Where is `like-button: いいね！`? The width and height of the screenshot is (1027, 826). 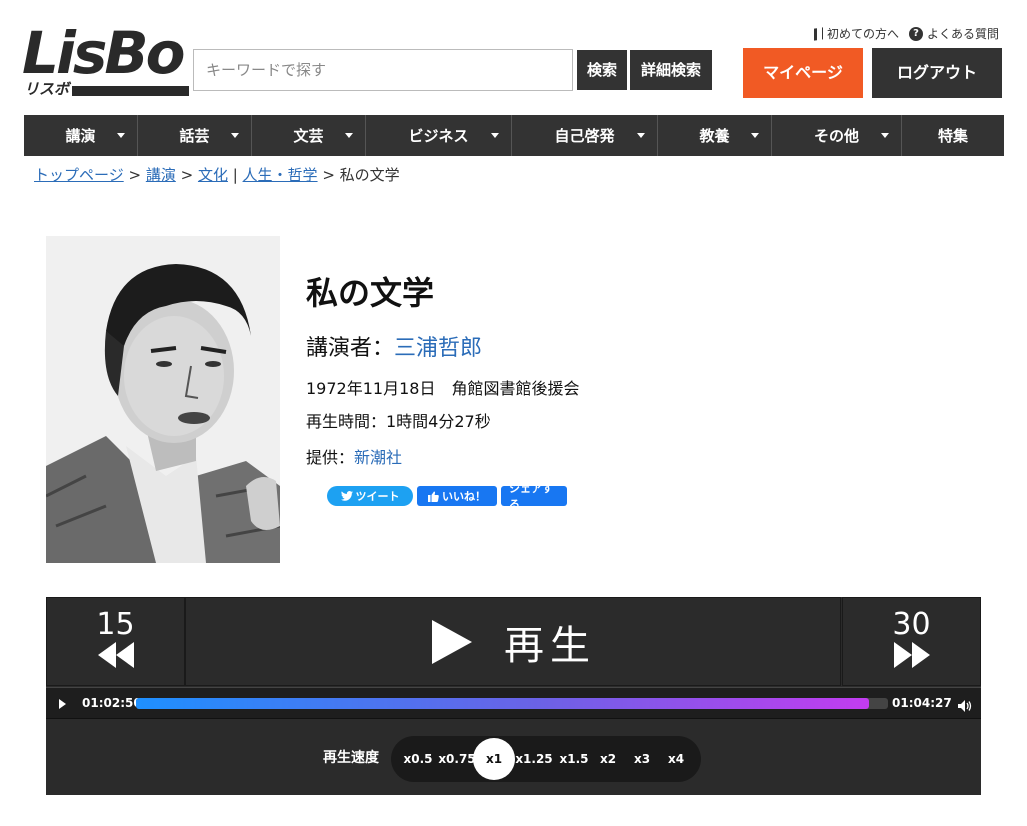 like-button: いいね！ is located at coordinates (457, 496).